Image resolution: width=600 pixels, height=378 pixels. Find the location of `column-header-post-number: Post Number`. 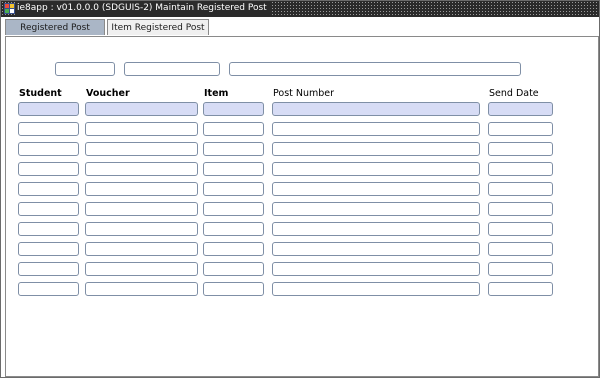

column-header-post-number: Post Number is located at coordinates (304, 93).